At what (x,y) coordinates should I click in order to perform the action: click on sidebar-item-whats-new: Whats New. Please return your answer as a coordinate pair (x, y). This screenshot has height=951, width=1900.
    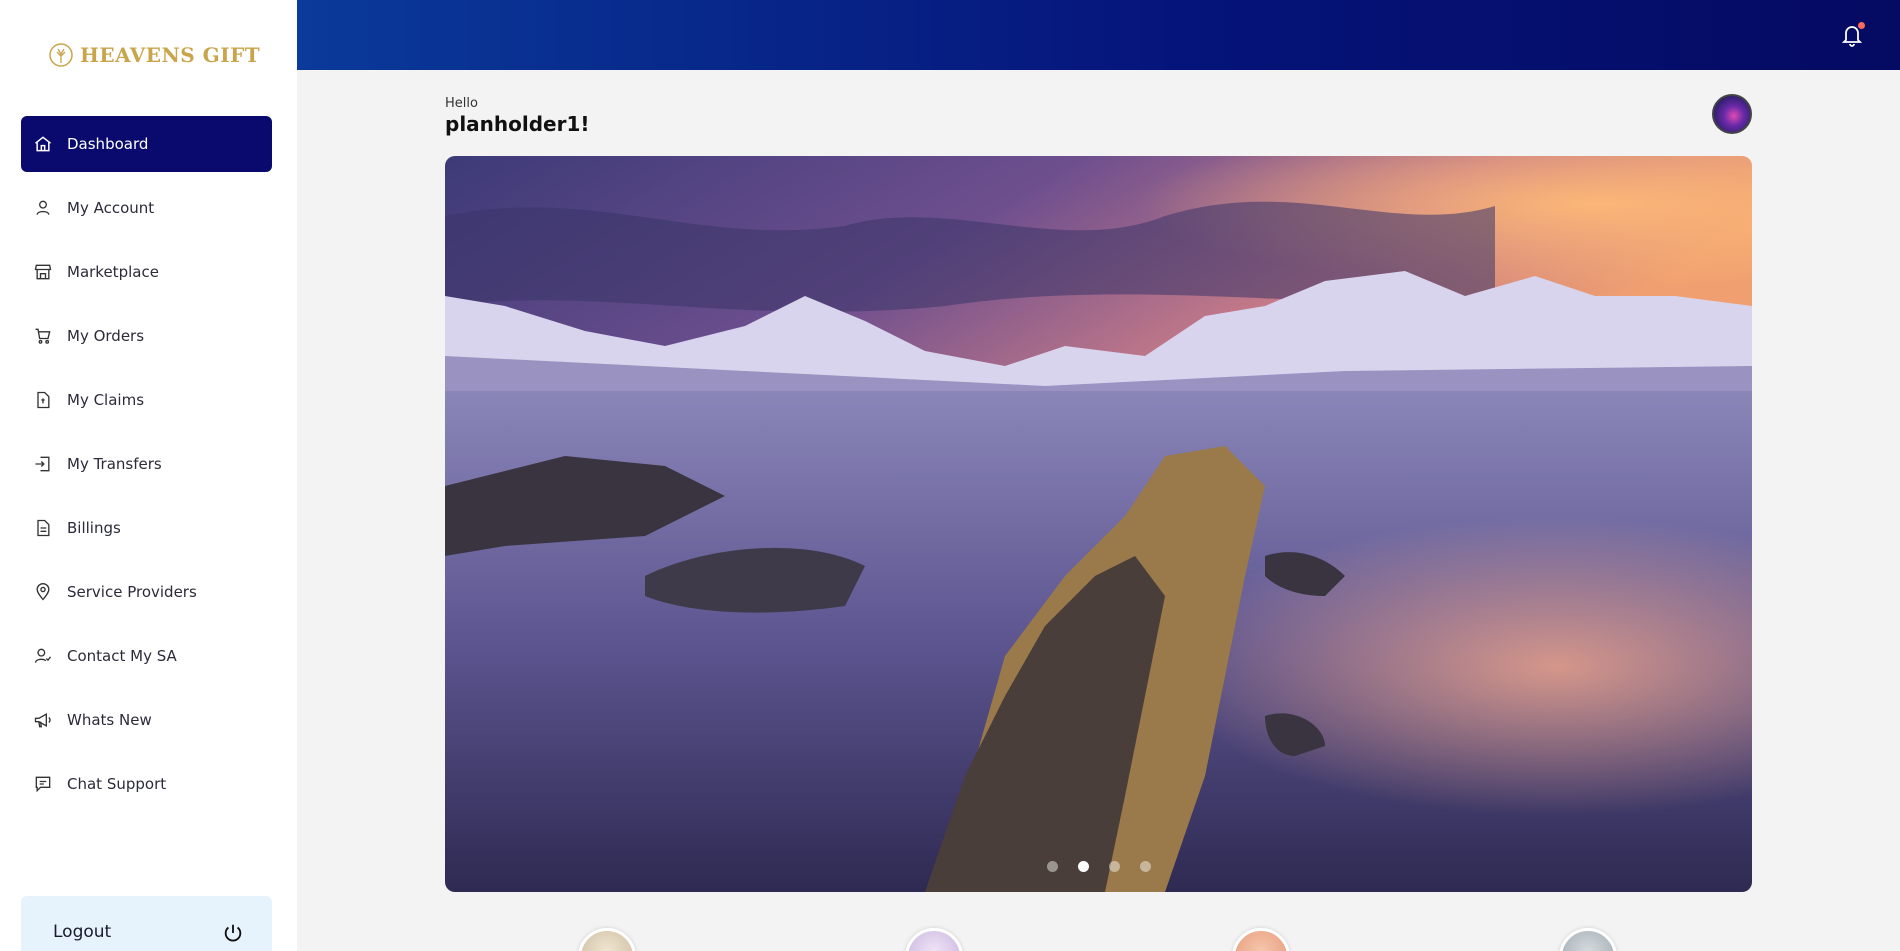
    Looking at the image, I should click on (146, 720).